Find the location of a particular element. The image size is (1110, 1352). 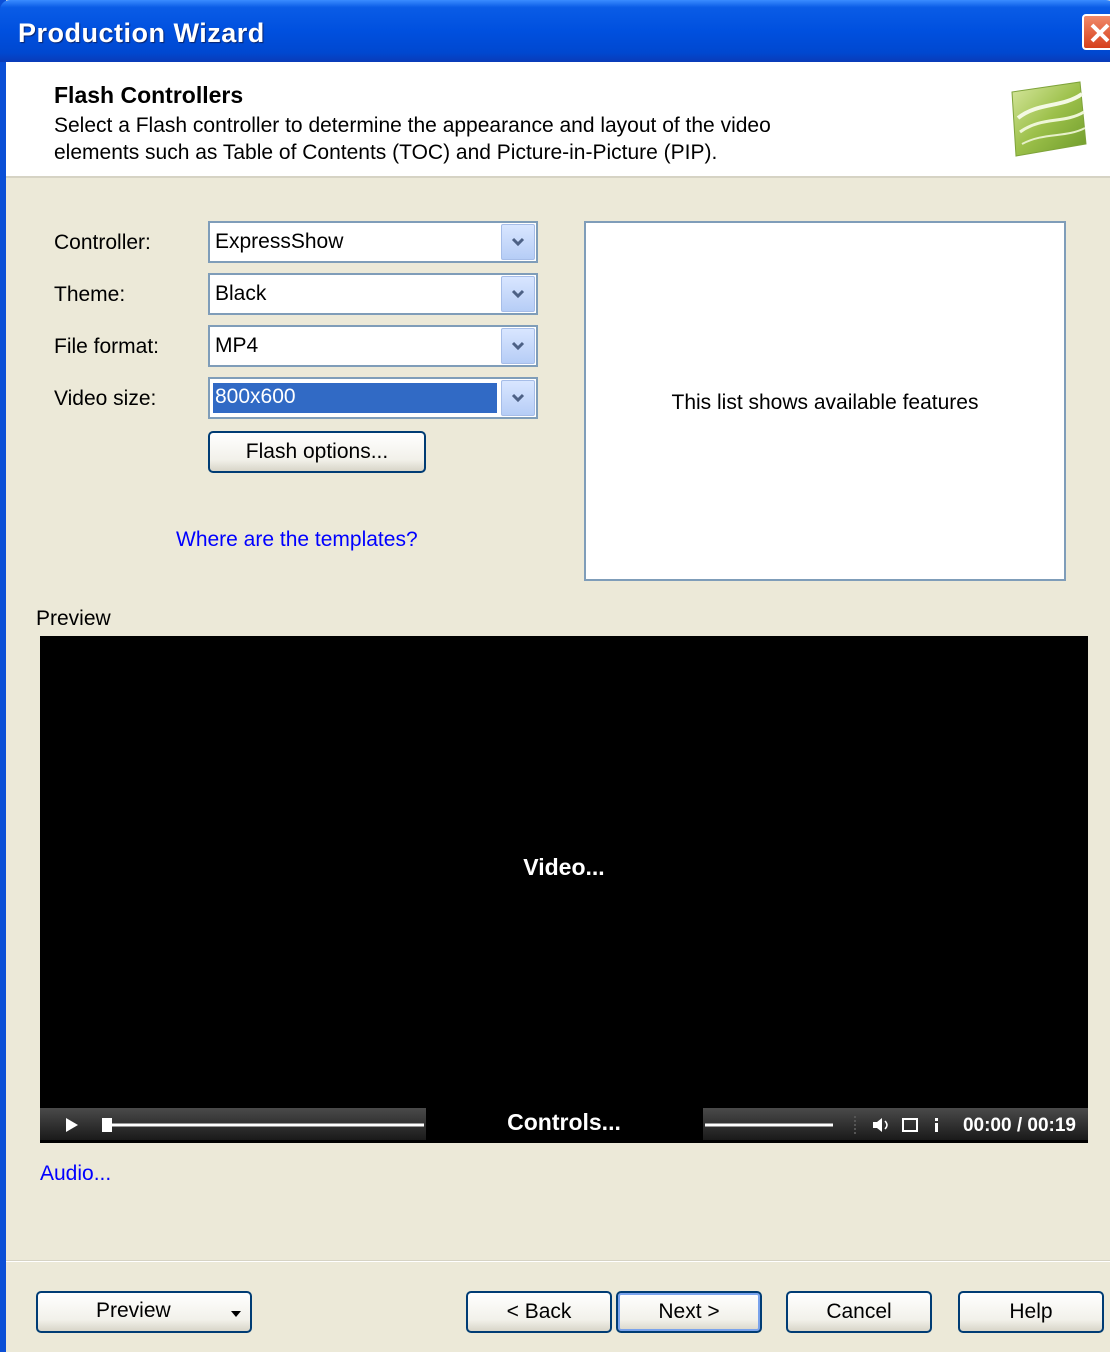

title-bar: Production Wizard is located at coordinates (555, 31).